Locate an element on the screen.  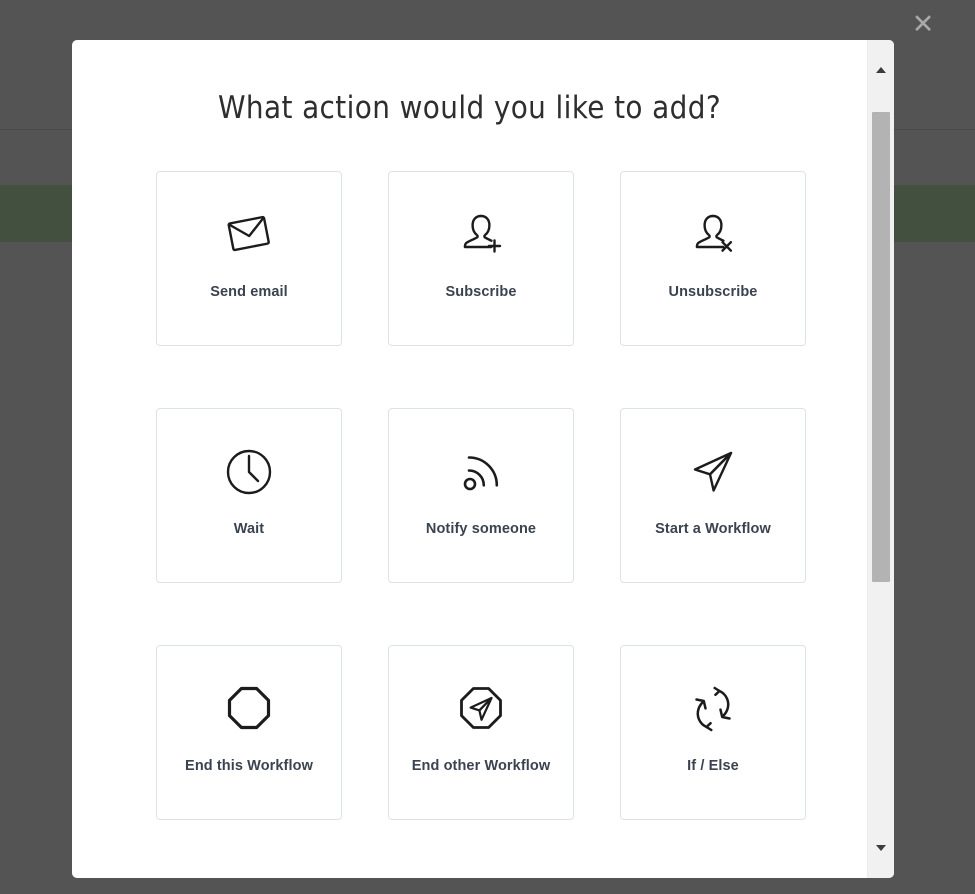
action-card-notify-someone: Notify someone is located at coordinates (481, 495).